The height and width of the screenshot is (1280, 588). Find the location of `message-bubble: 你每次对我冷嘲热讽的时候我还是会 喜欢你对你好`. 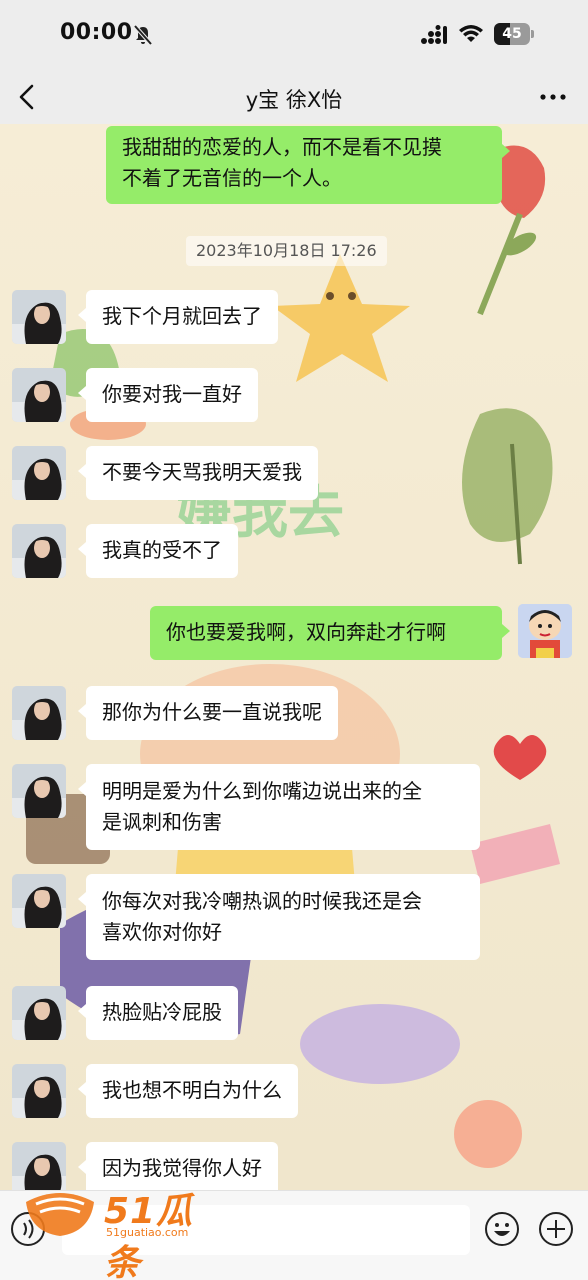

message-bubble: 你每次对我冷嘲热讽的时候我还是会 喜欢你对你好 is located at coordinates (279, 917).